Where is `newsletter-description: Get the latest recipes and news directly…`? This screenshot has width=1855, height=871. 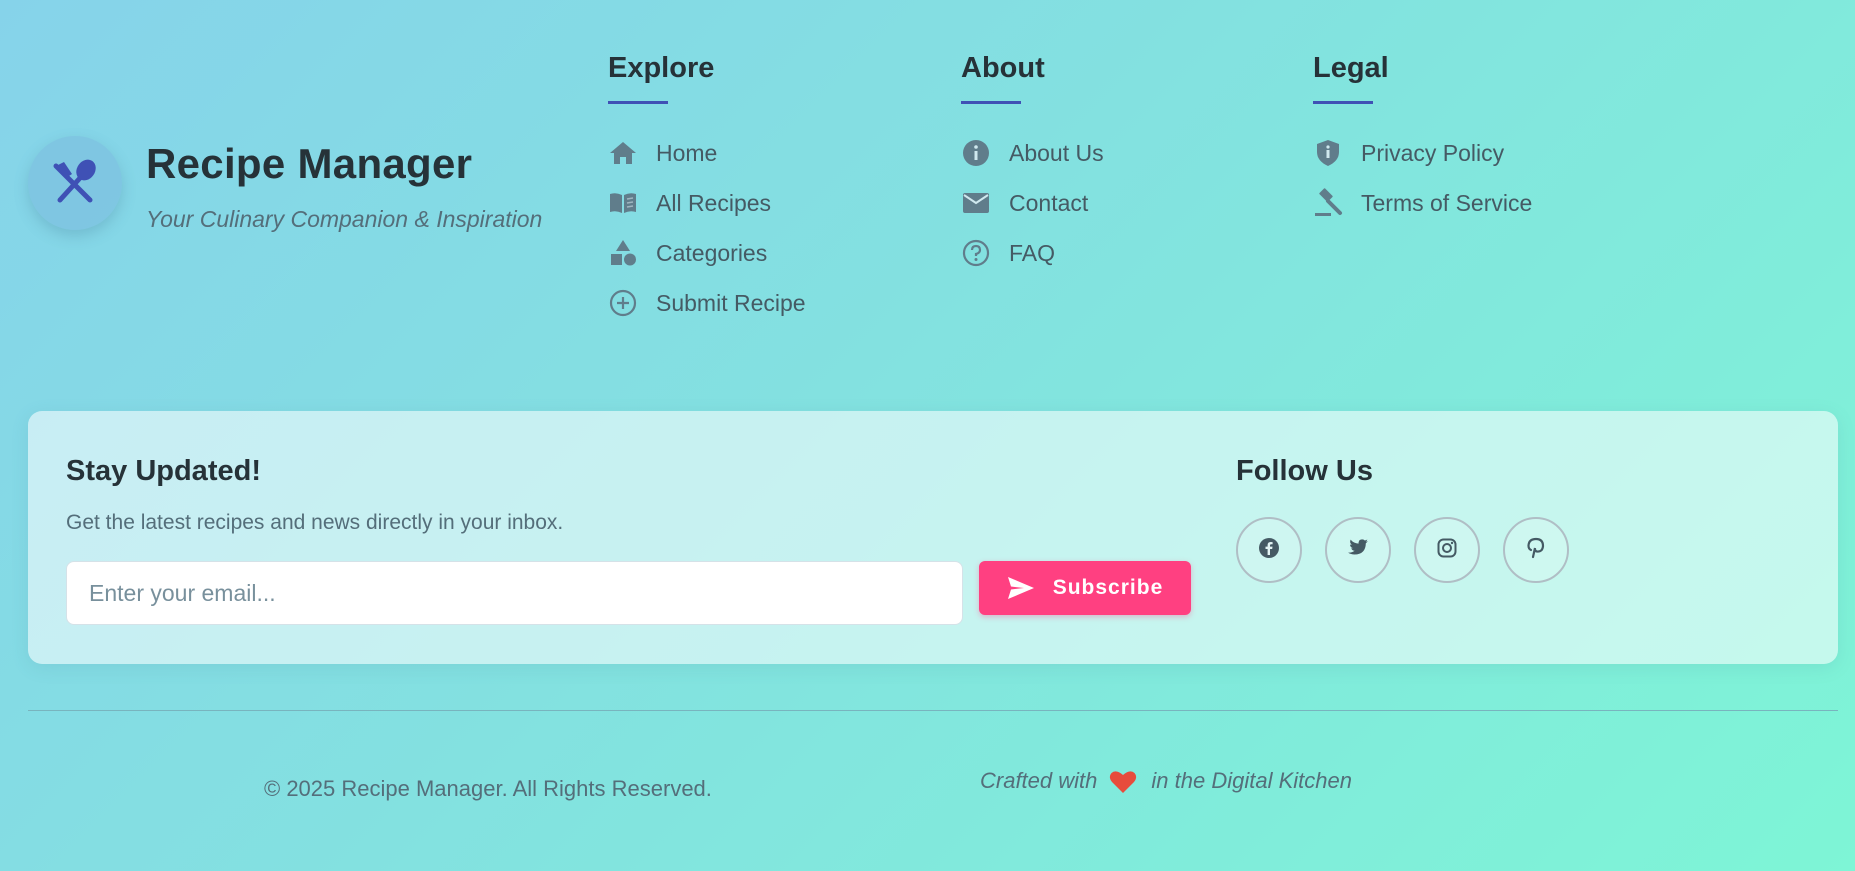
newsletter-description: Get the latest recipes and news directly… is located at coordinates (315, 522).